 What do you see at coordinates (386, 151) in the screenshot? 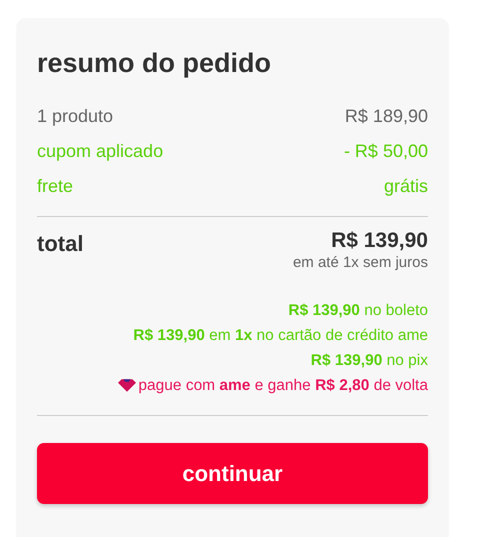
I see `line-amount: - R$ 50,00` at bounding box center [386, 151].